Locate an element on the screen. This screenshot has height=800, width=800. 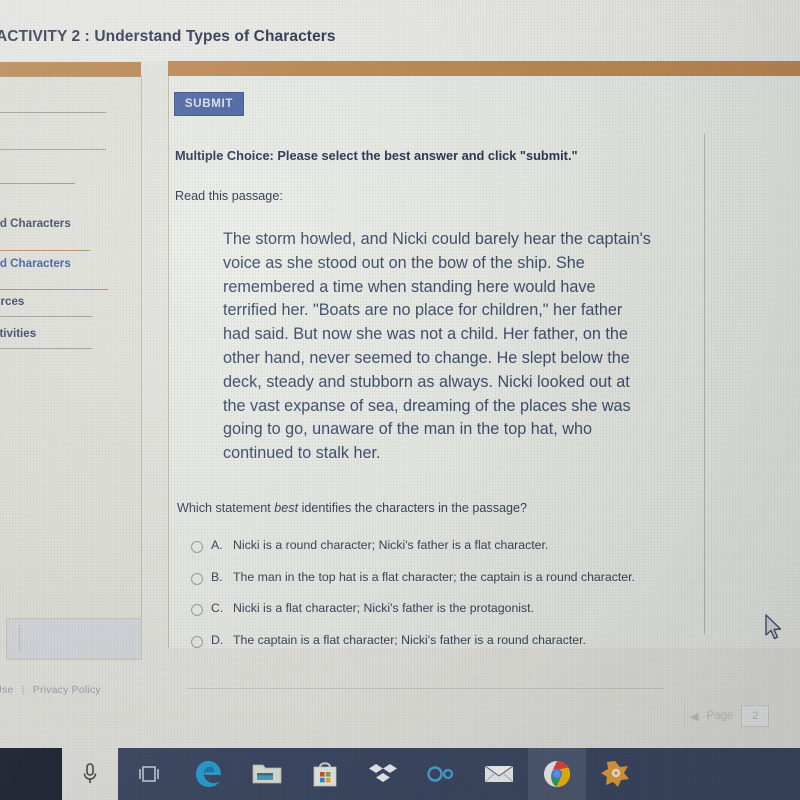
microphone-icon is located at coordinates (90, 773).